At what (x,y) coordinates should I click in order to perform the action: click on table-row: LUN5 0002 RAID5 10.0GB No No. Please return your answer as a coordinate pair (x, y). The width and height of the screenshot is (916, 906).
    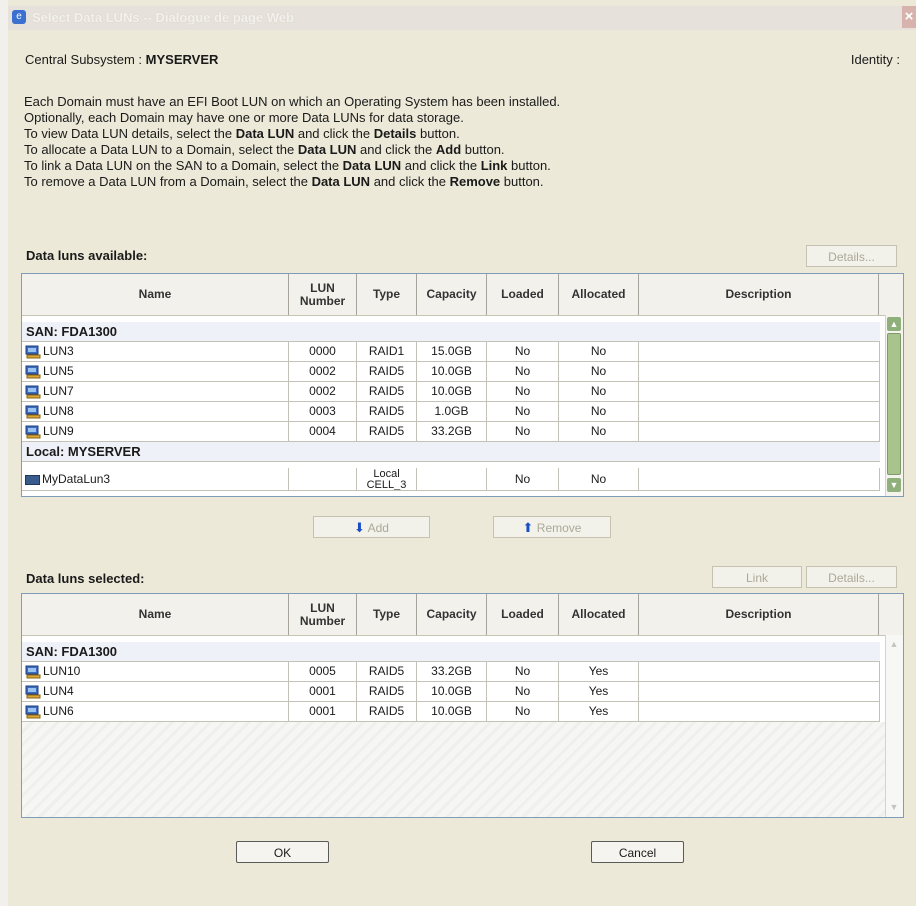
    Looking at the image, I should click on (451, 372).